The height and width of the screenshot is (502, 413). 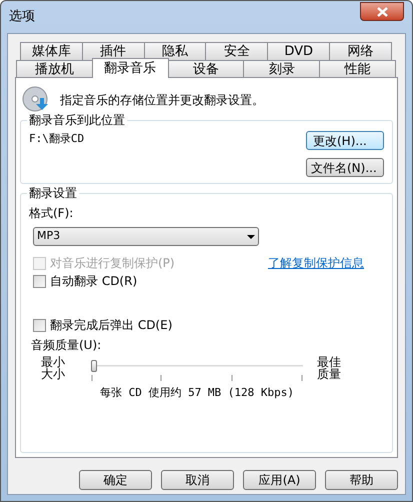 I want to click on dropdown-value: MP3, so click(x=48, y=236).